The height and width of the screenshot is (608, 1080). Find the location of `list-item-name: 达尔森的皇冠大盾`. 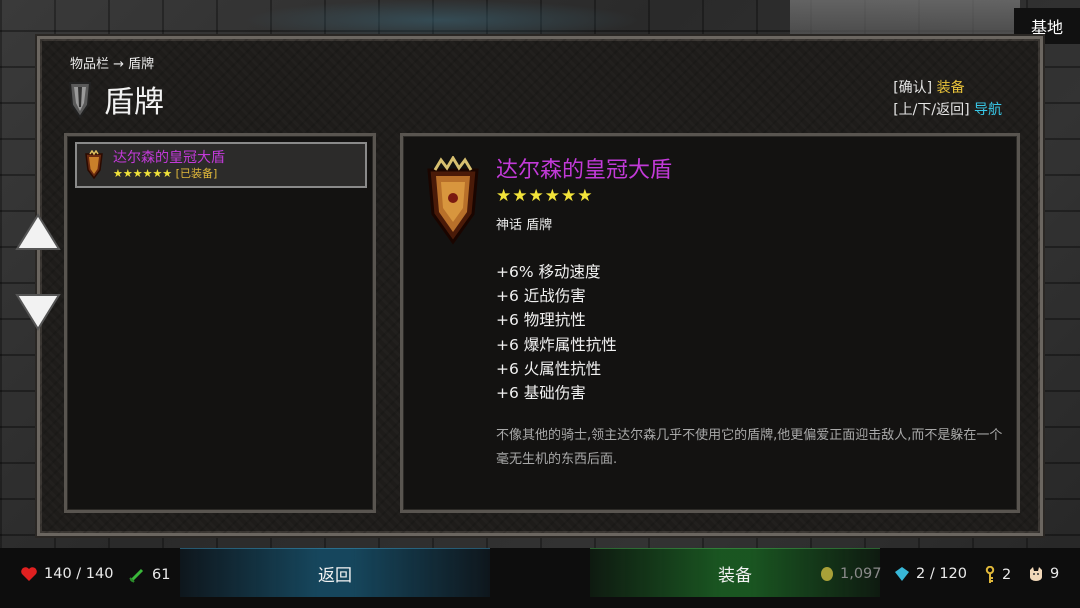

list-item-name: 达尔森的皇冠大盾 is located at coordinates (169, 158).